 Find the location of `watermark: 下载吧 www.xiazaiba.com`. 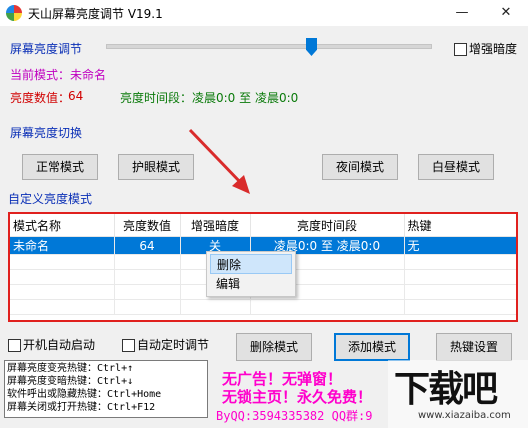

watermark: 下载吧 www.xiazaiba.com is located at coordinates (458, 394).